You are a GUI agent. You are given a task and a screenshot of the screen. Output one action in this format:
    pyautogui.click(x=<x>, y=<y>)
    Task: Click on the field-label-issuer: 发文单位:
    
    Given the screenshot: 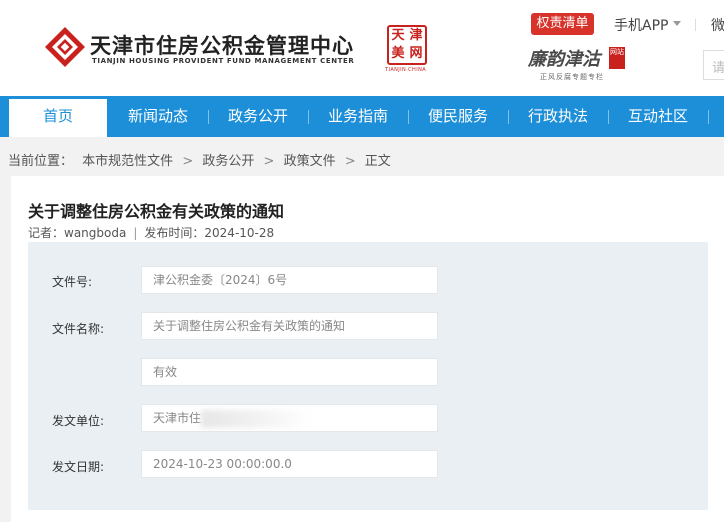 What is the action you would take?
    pyautogui.click(x=78, y=421)
    